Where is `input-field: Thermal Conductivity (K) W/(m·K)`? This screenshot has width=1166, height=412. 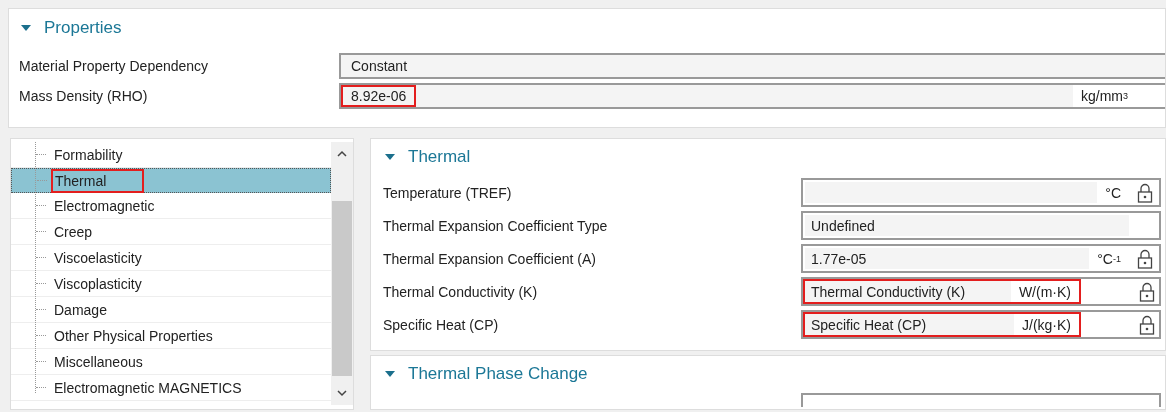 input-field: Thermal Conductivity (K) W/(m·K) is located at coordinates (981, 291).